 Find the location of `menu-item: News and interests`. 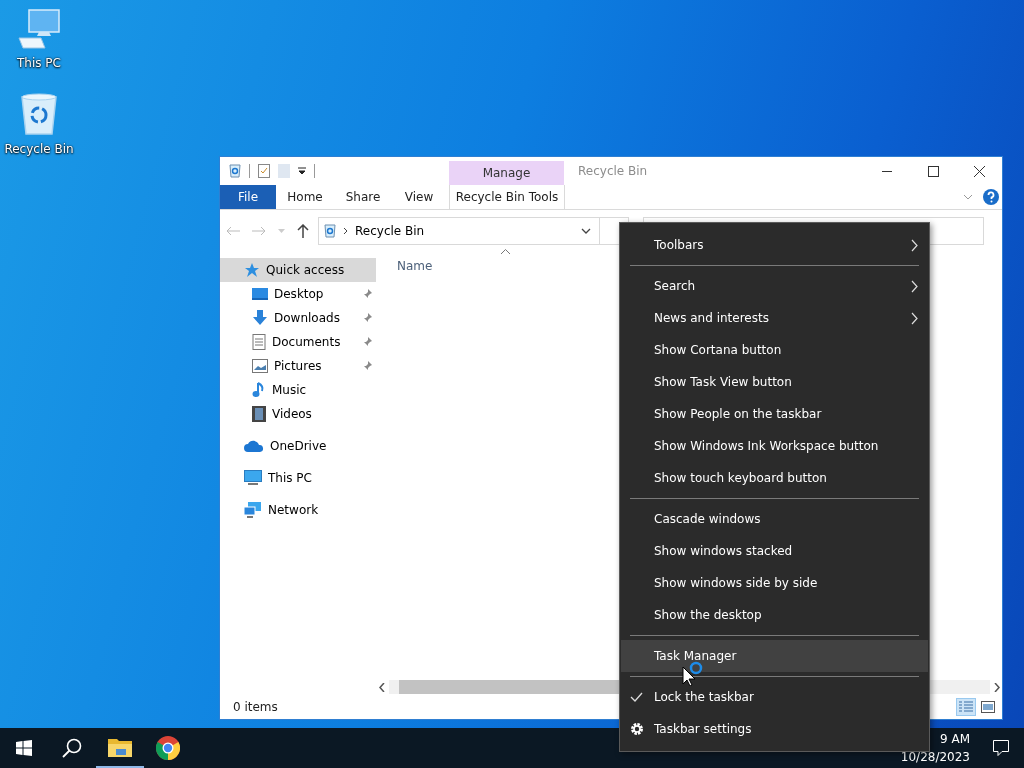

menu-item: News and interests is located at coordinates (774, 318).